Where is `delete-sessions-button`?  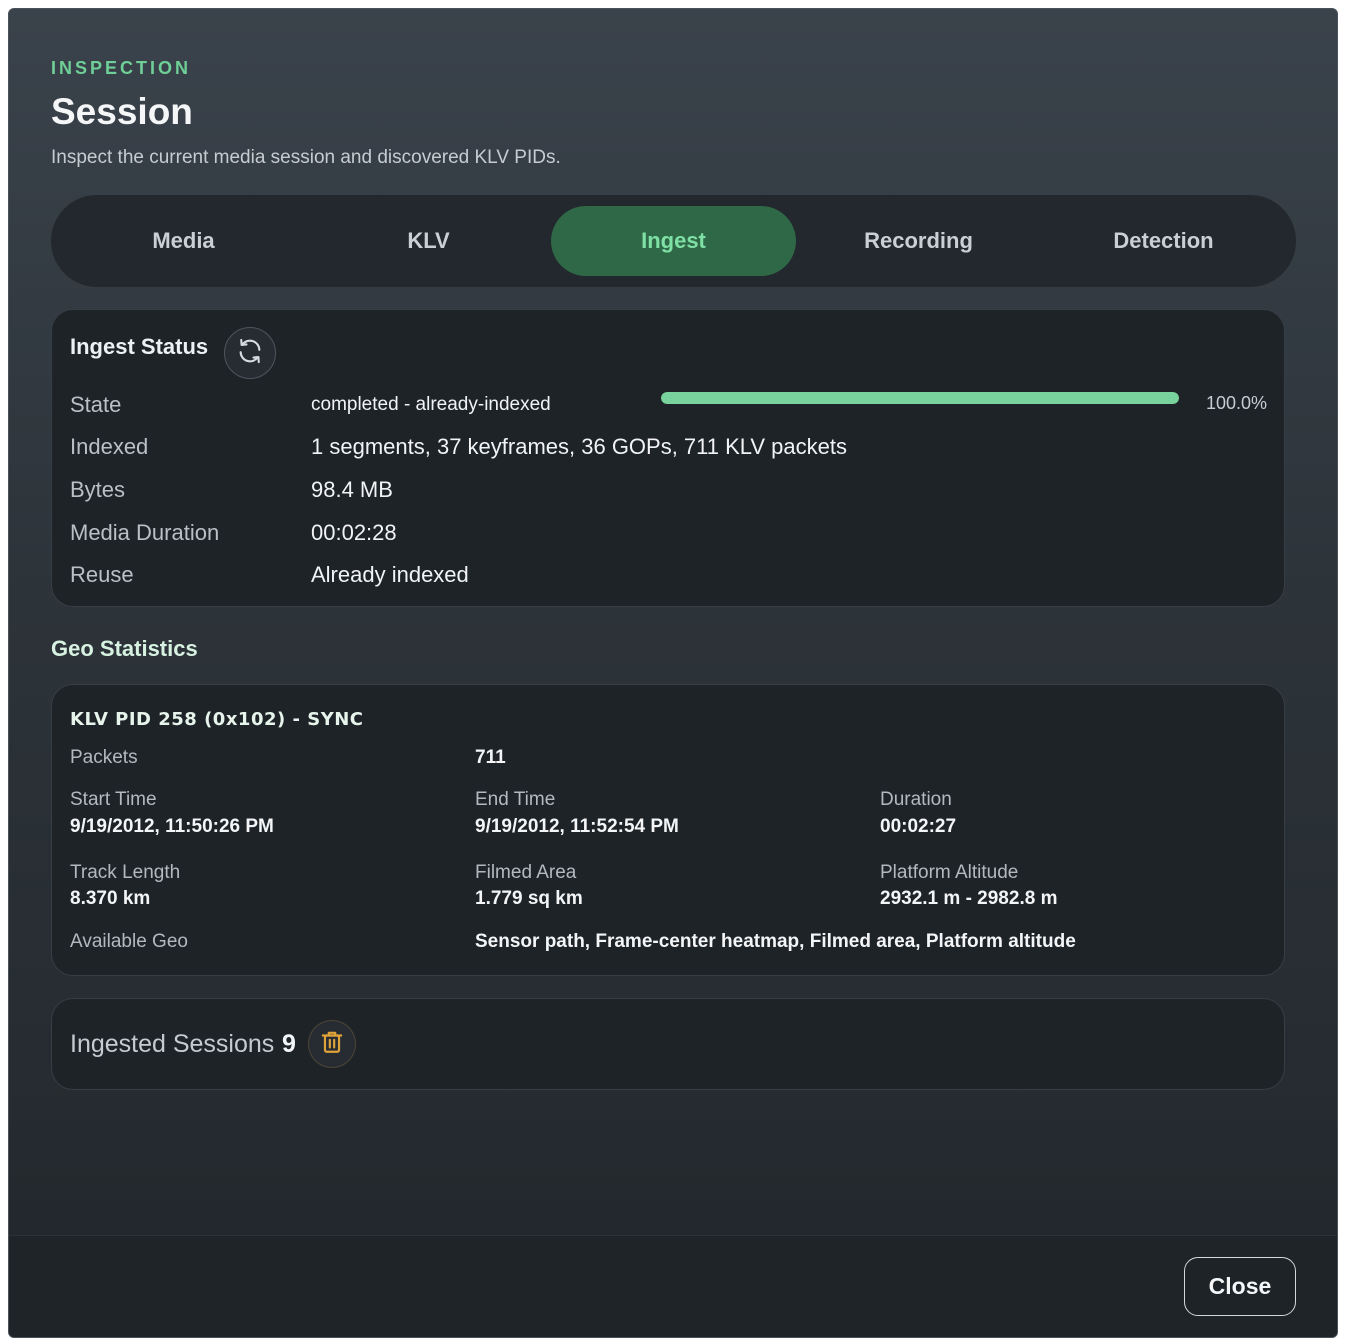
delete-sessions-button is located at coordinates (332, 1044).